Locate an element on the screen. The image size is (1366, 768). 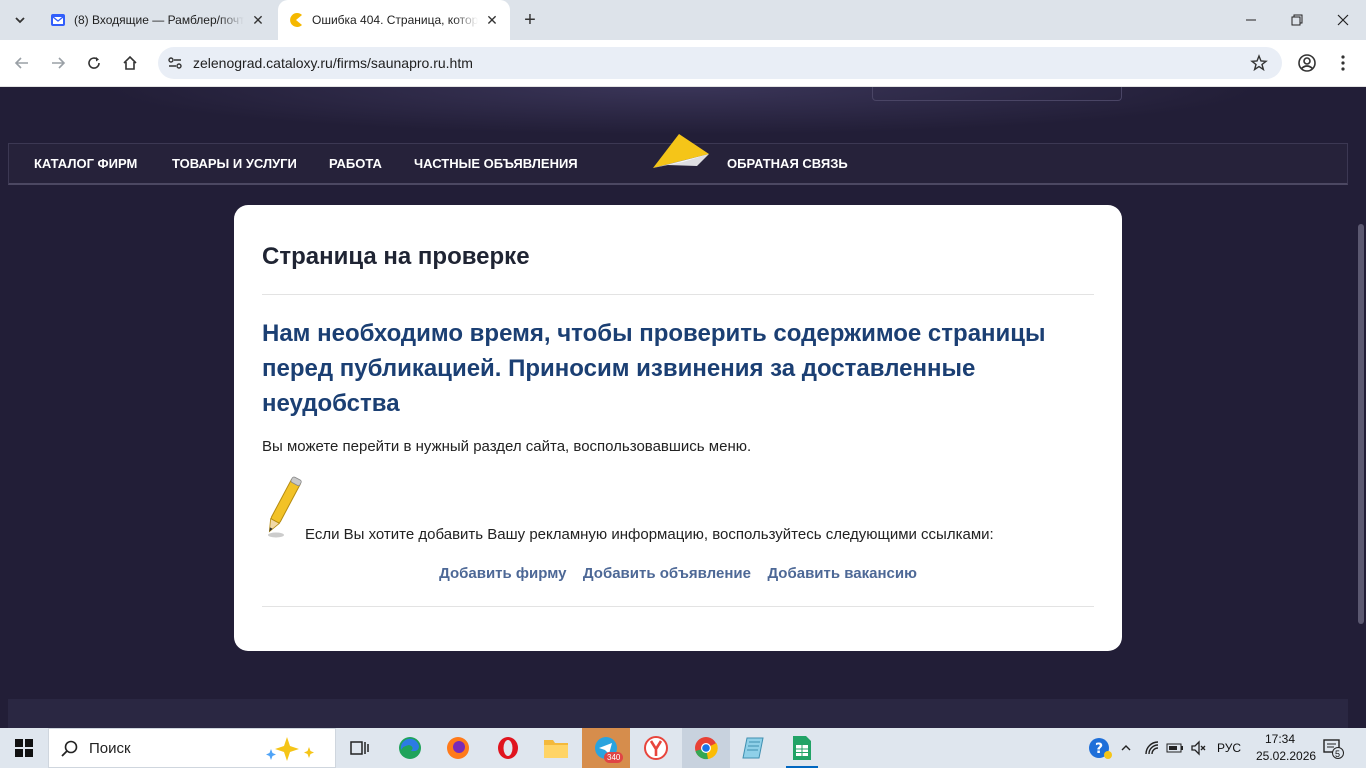
chrome-app is located at coordinates (706, 748).